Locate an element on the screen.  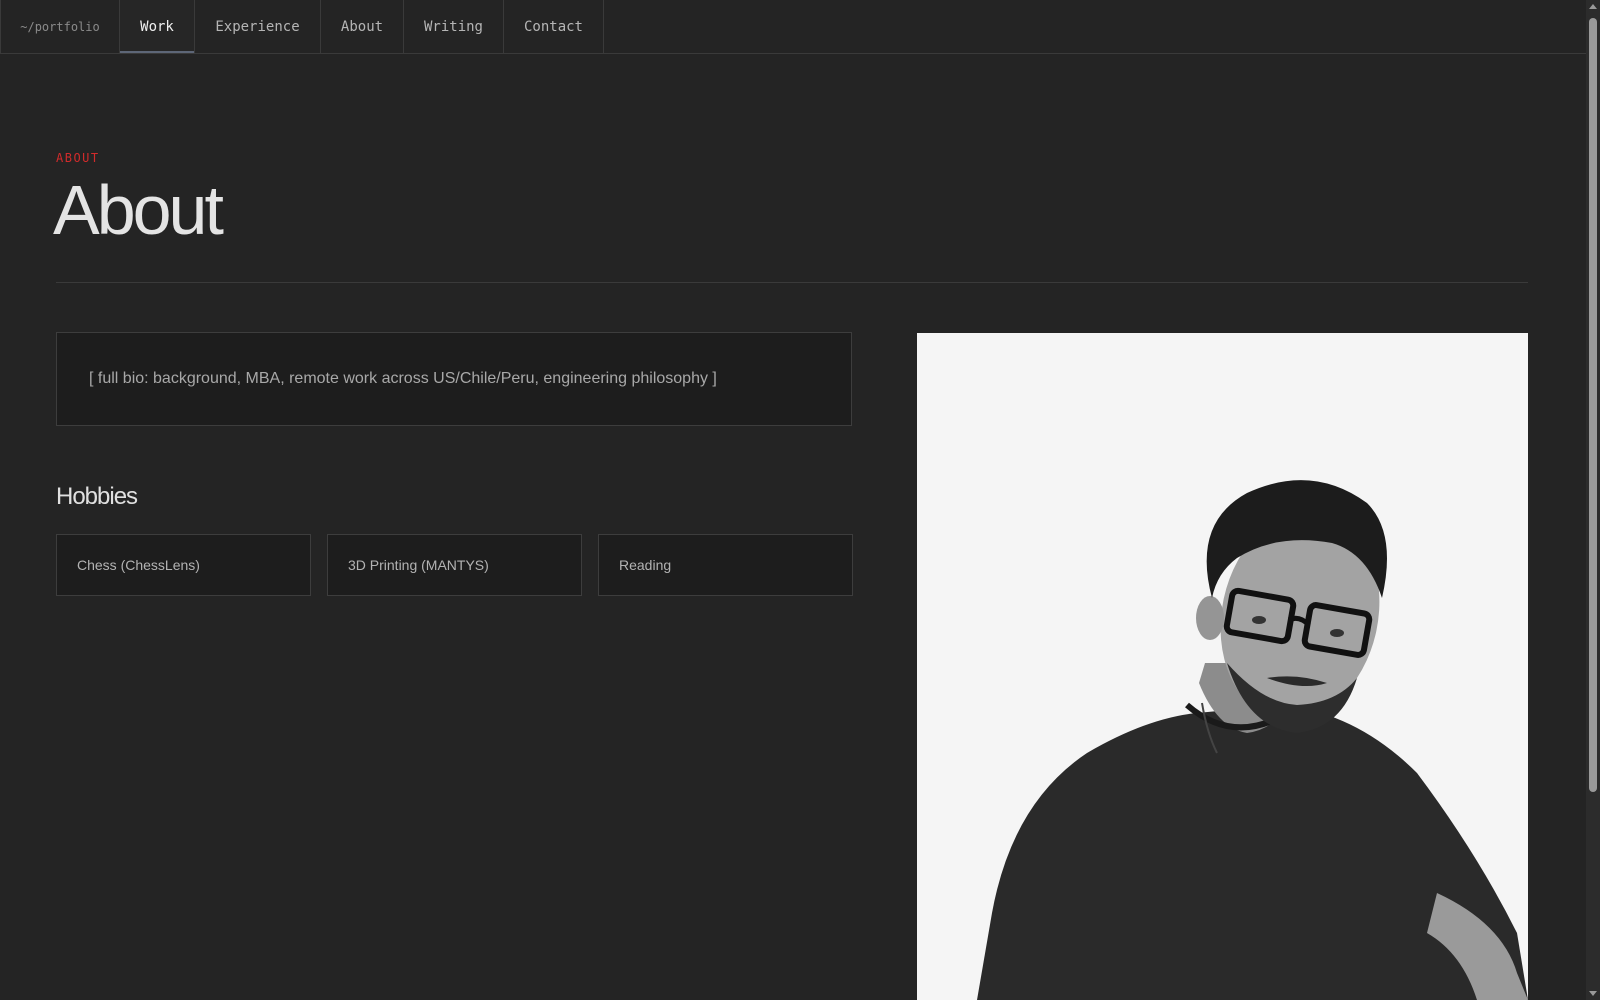
hobby-card-3d-printing: 3D Printing (MANTYS) is located at coordinates (454, 565).